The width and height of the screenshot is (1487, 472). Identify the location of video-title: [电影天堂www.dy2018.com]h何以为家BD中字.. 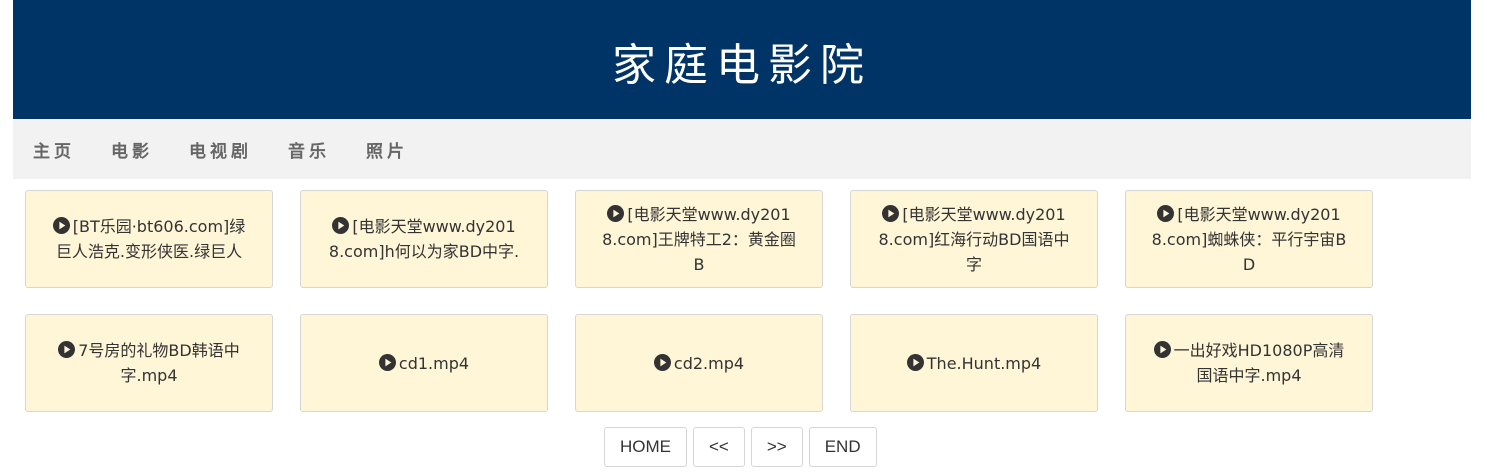
(424, 239).